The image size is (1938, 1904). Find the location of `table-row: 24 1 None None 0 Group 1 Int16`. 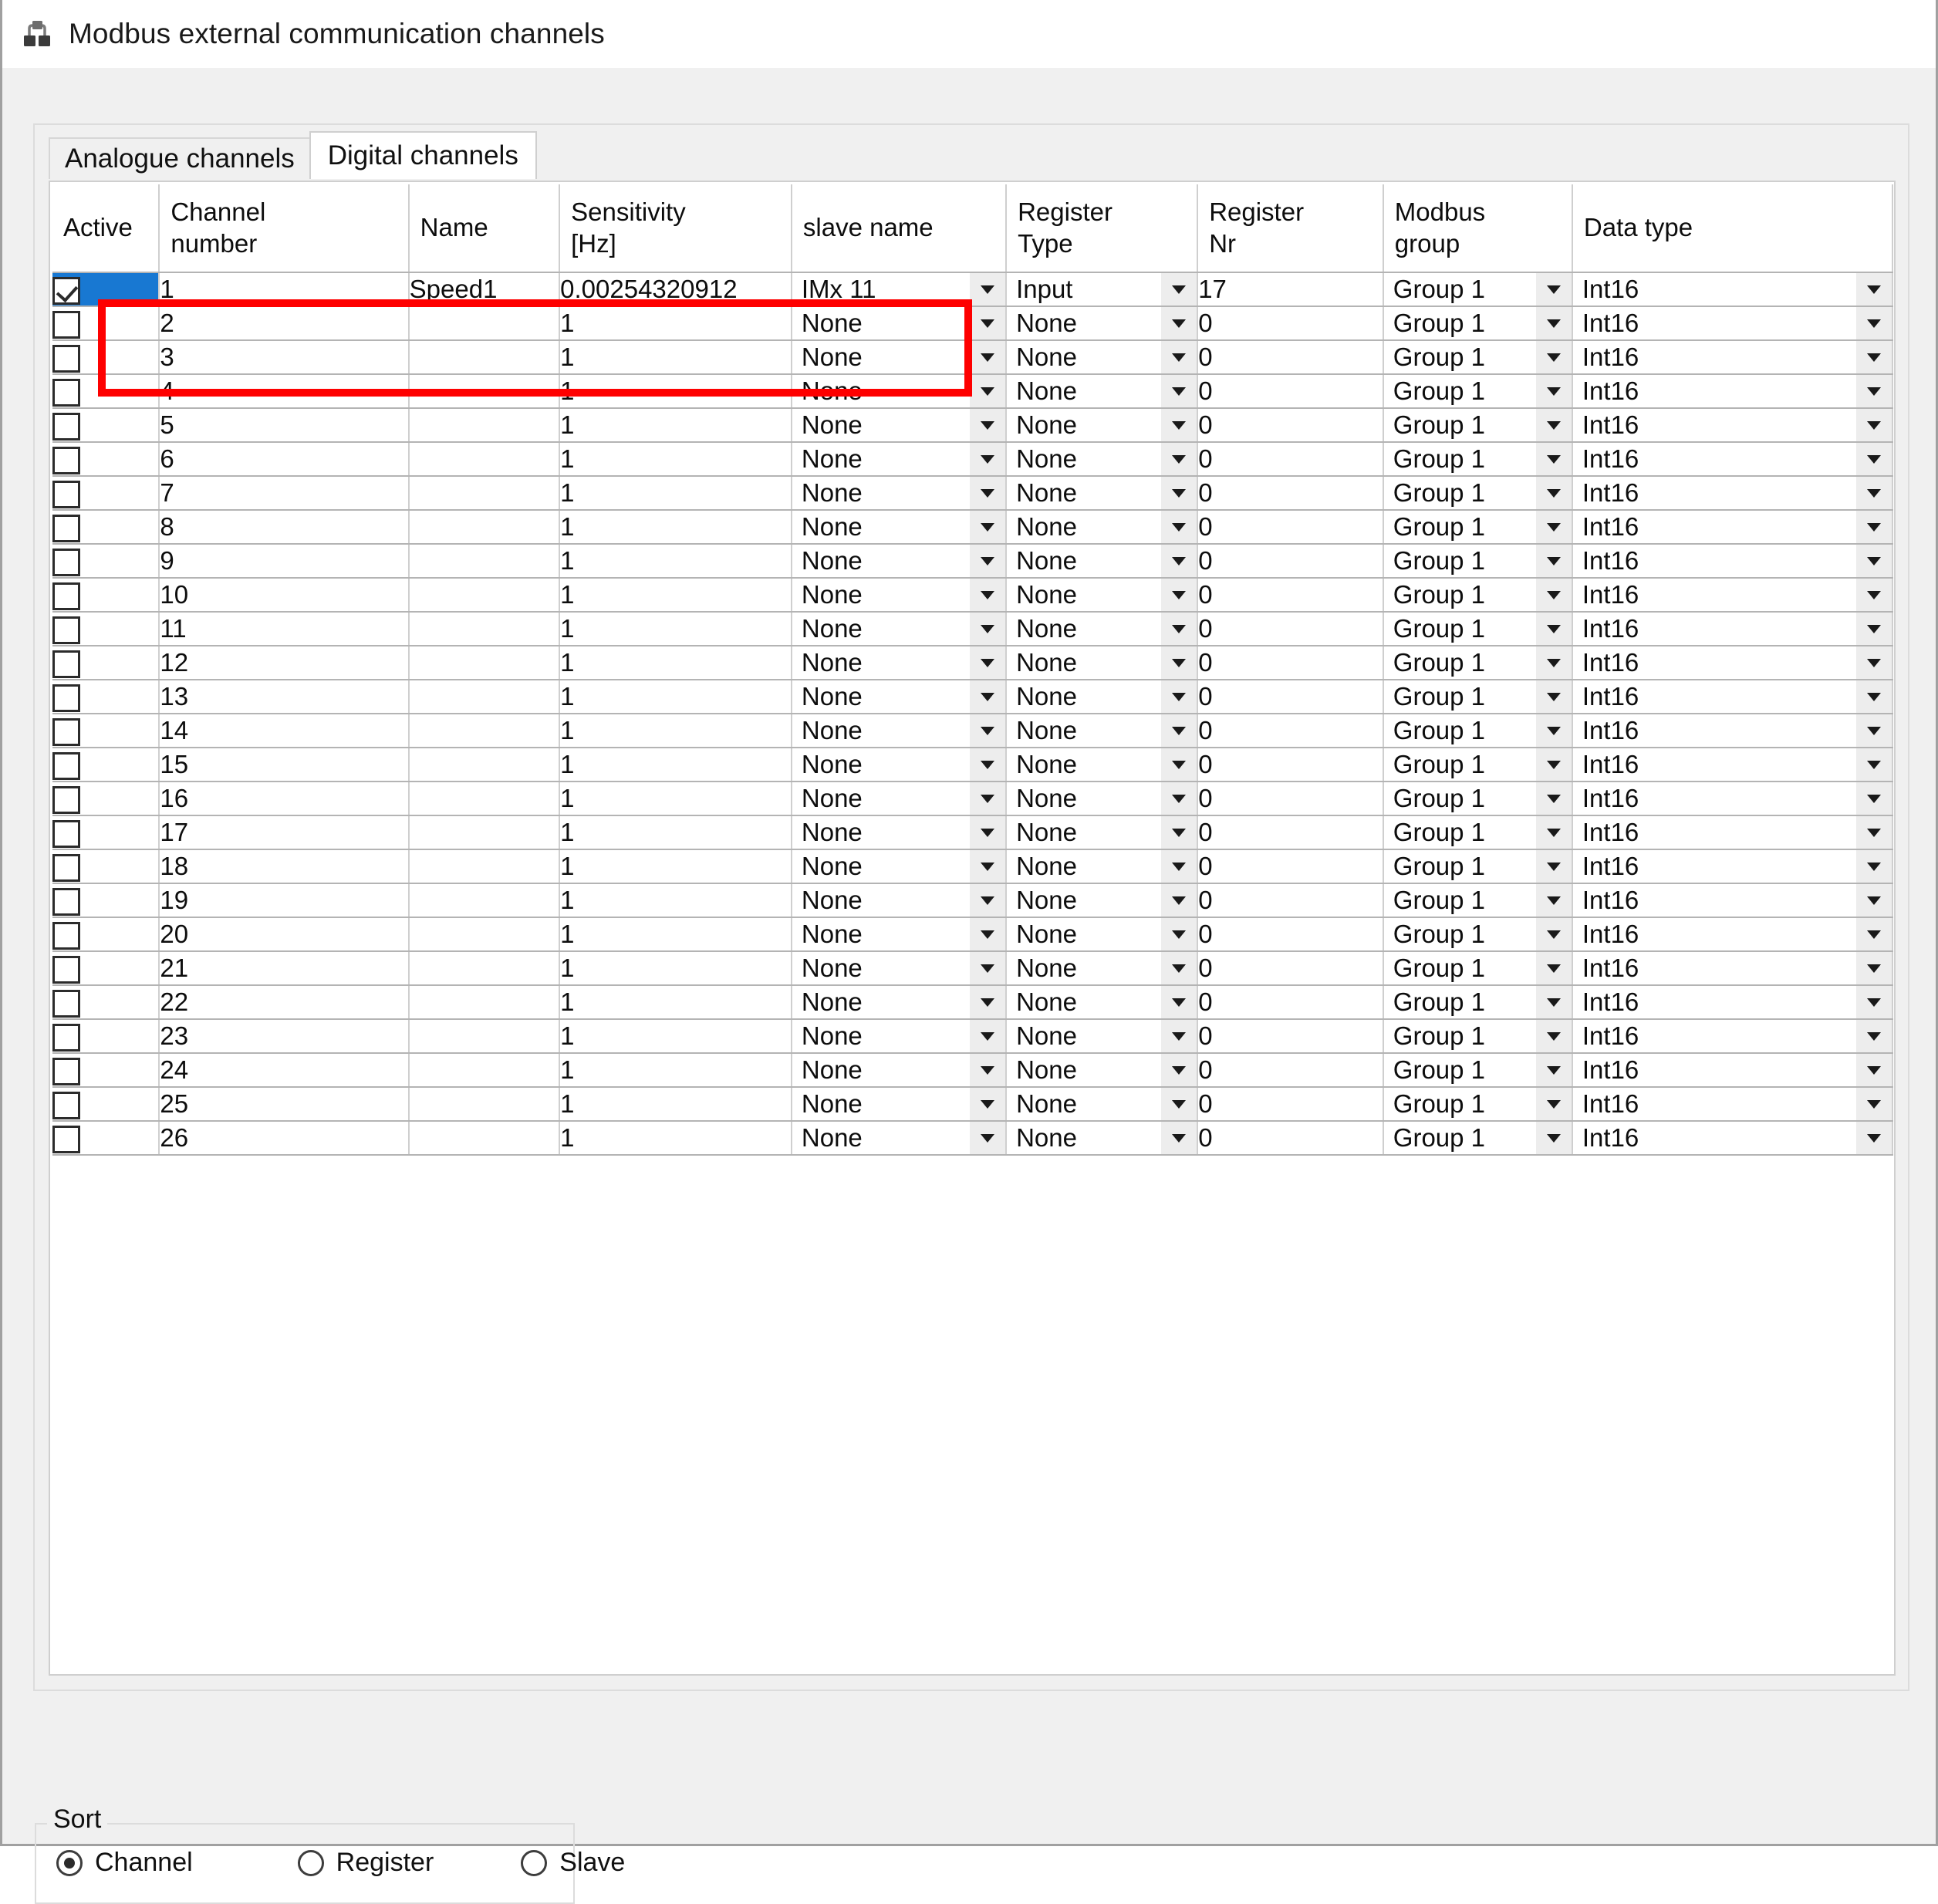

table-row: 24 1 None None 0 Group 1 Int16 is located at coordinates (973, 1070).